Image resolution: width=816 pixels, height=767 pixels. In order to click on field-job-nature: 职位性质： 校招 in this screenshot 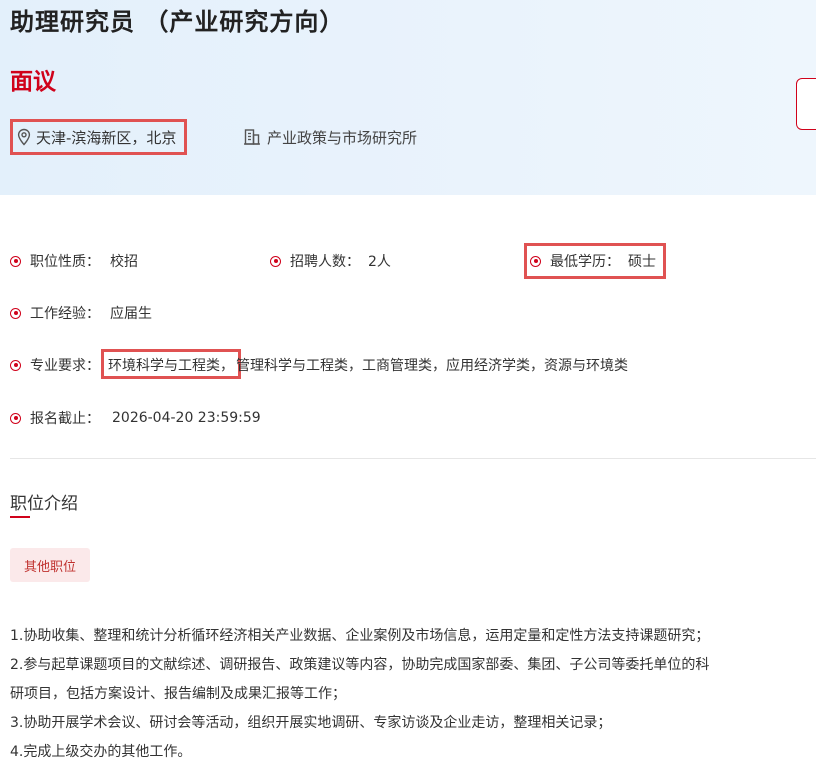, I will do `click(74, 261)`.